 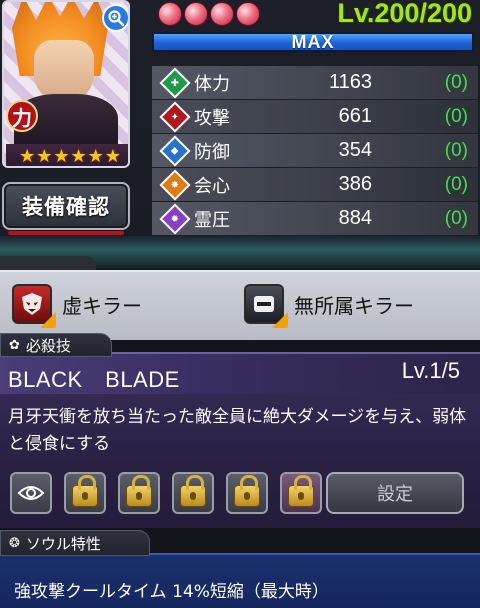 What do you see at coordinates (63, 543) in the screenshot?
I see `soul-tab-label: ソウル特性` at bounding box center [63, 543].